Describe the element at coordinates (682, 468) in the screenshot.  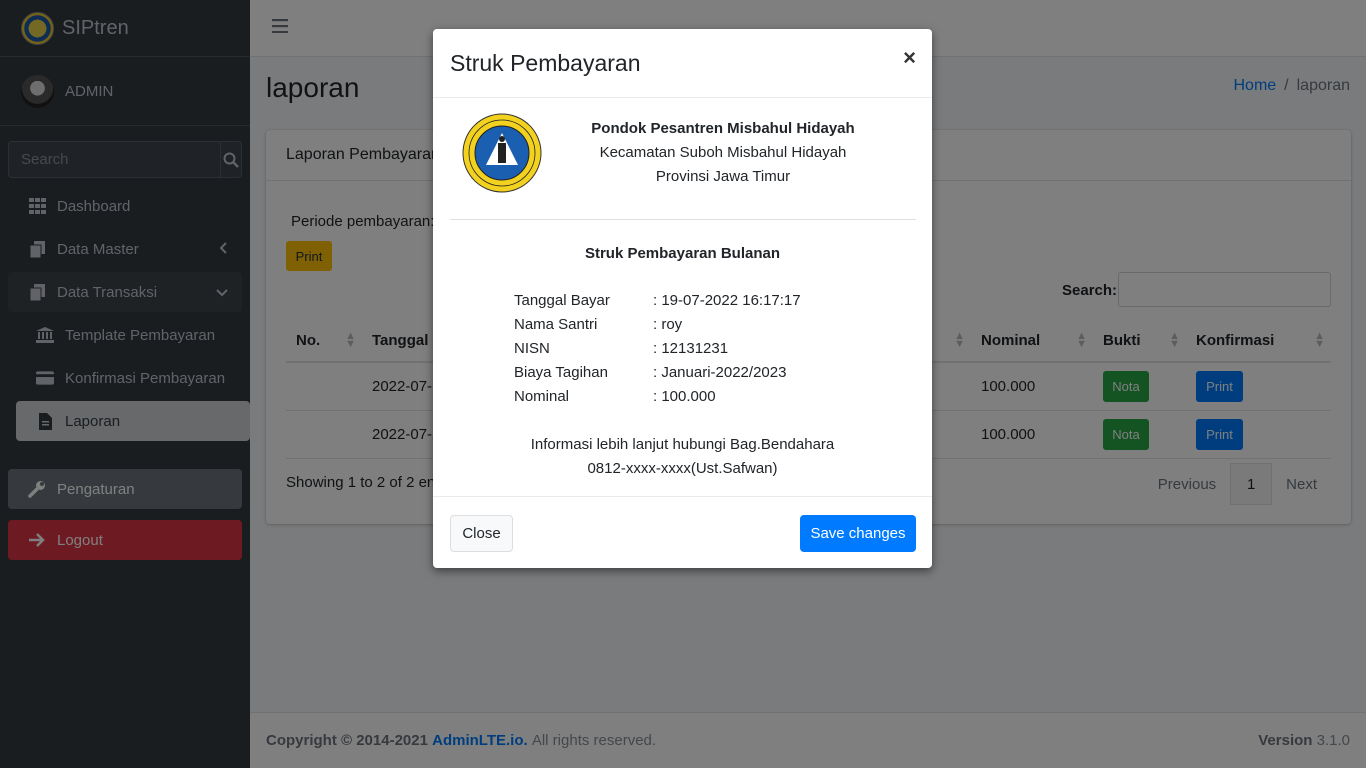
I see `contact-line-2: 0812-xxxx-xxxx(Ust.Safwan)` at that location.